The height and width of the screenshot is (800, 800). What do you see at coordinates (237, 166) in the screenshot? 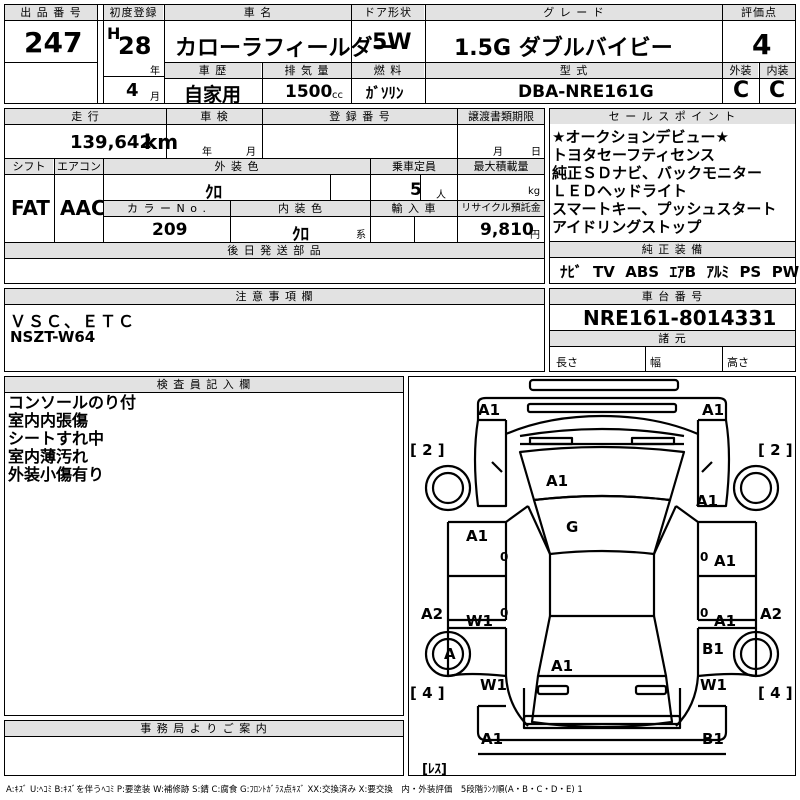
I see `color-label: 外 装 色` at bounding box center [237, 166].